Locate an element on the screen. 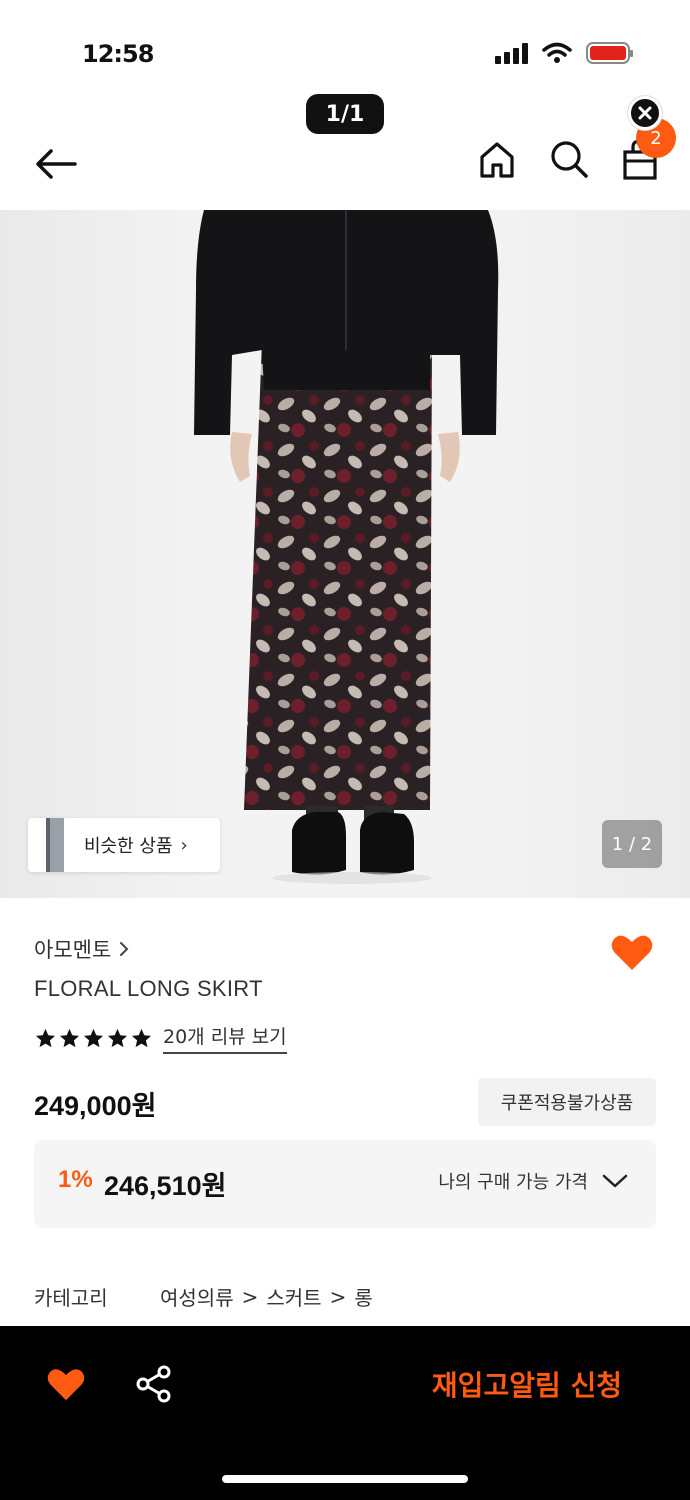 This screenshot has height=1500, width=690. search-icon is located at coordinates (569, 159).